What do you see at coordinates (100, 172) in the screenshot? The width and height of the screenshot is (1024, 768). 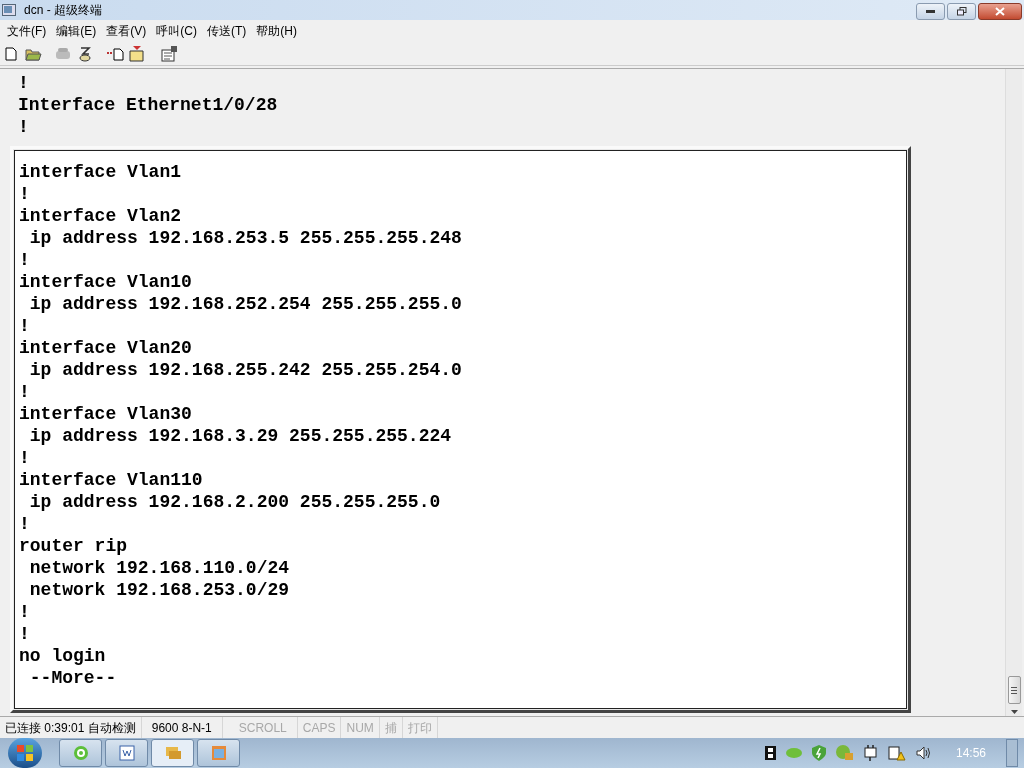 I see `terminal-line: interface Vlan1` at bounding box center [100, 172].